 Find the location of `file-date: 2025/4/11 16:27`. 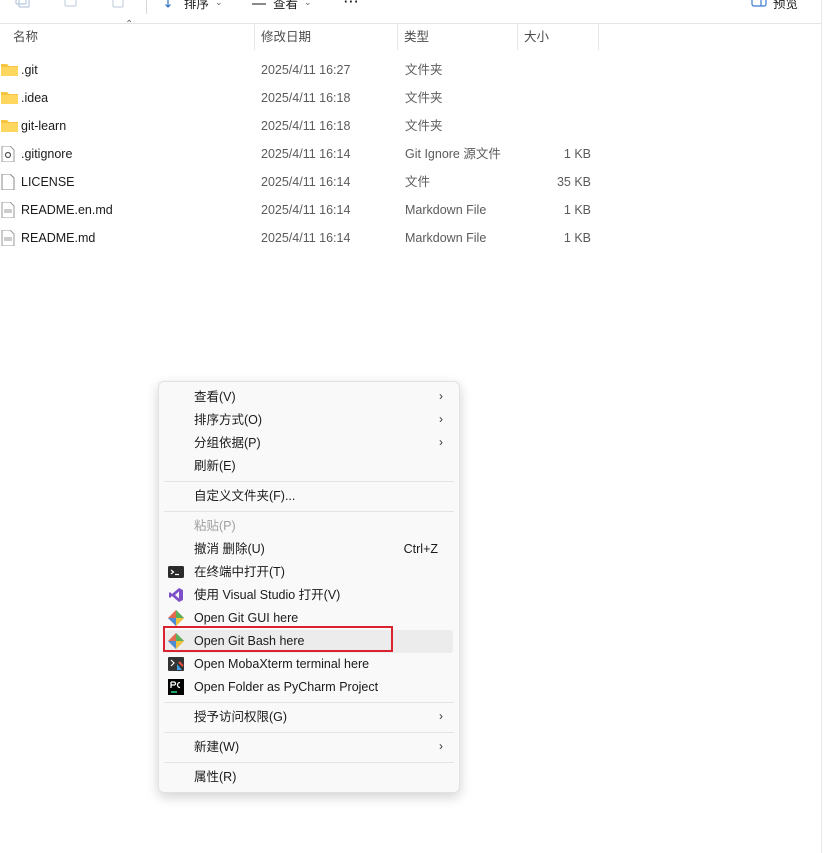

file-date: 2025/4/11 16:27 is located at coordinates (306, 70).